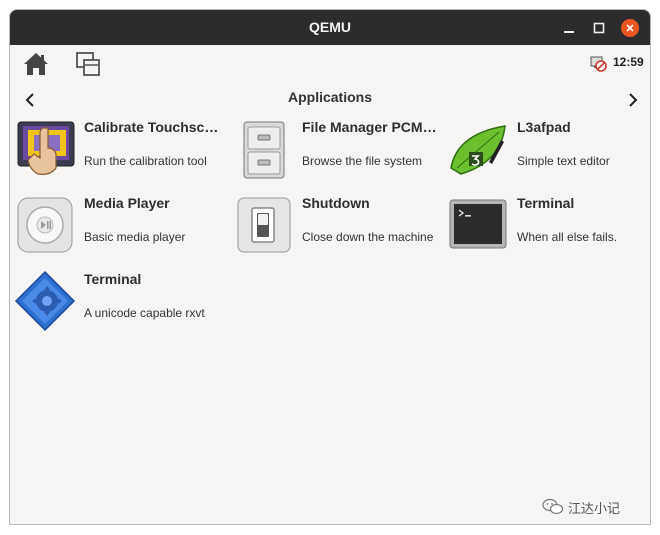 The width and height of the screenshot is (660, 535). I want to click on watermark: 江达小记, so click(592, 507).